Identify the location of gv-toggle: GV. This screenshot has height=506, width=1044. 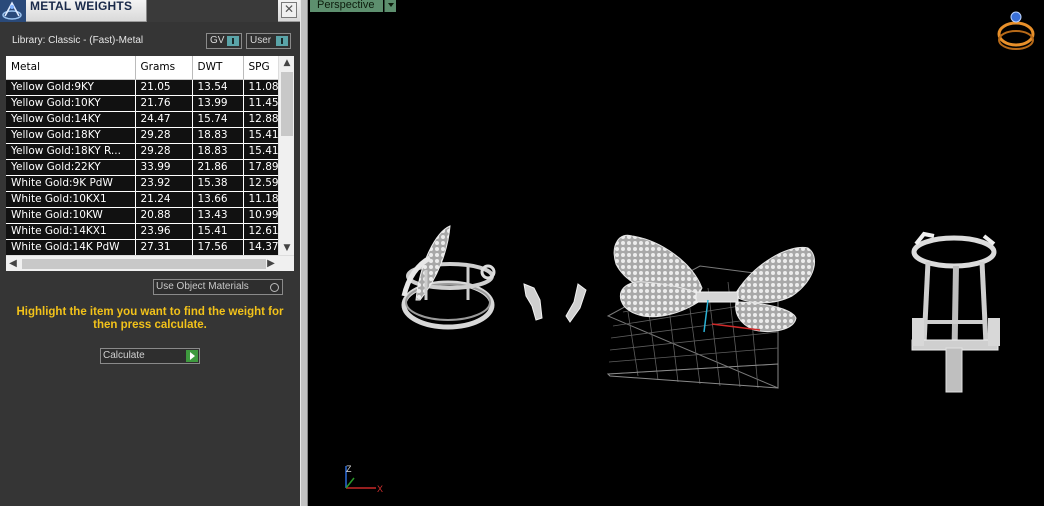
(224, 41).